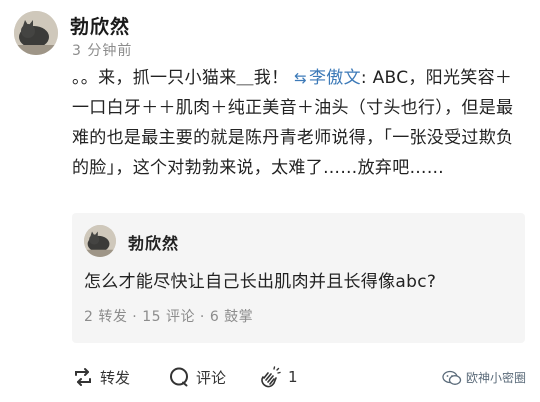 This screenshot has height=402, width=540. I want to click on applause-button: 1, so click(278, 377).